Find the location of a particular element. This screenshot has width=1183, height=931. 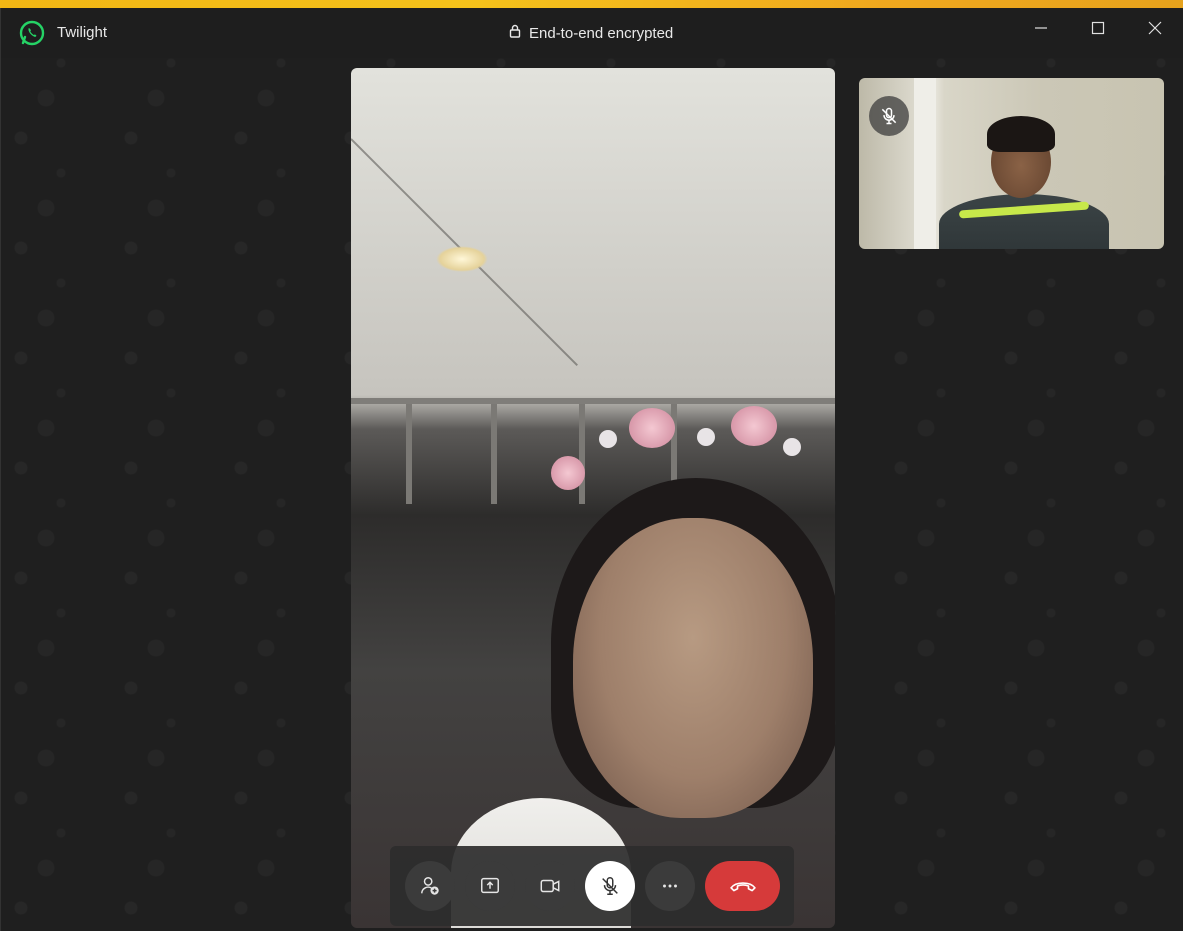

lock-icon is located at coordinates (515, 33).